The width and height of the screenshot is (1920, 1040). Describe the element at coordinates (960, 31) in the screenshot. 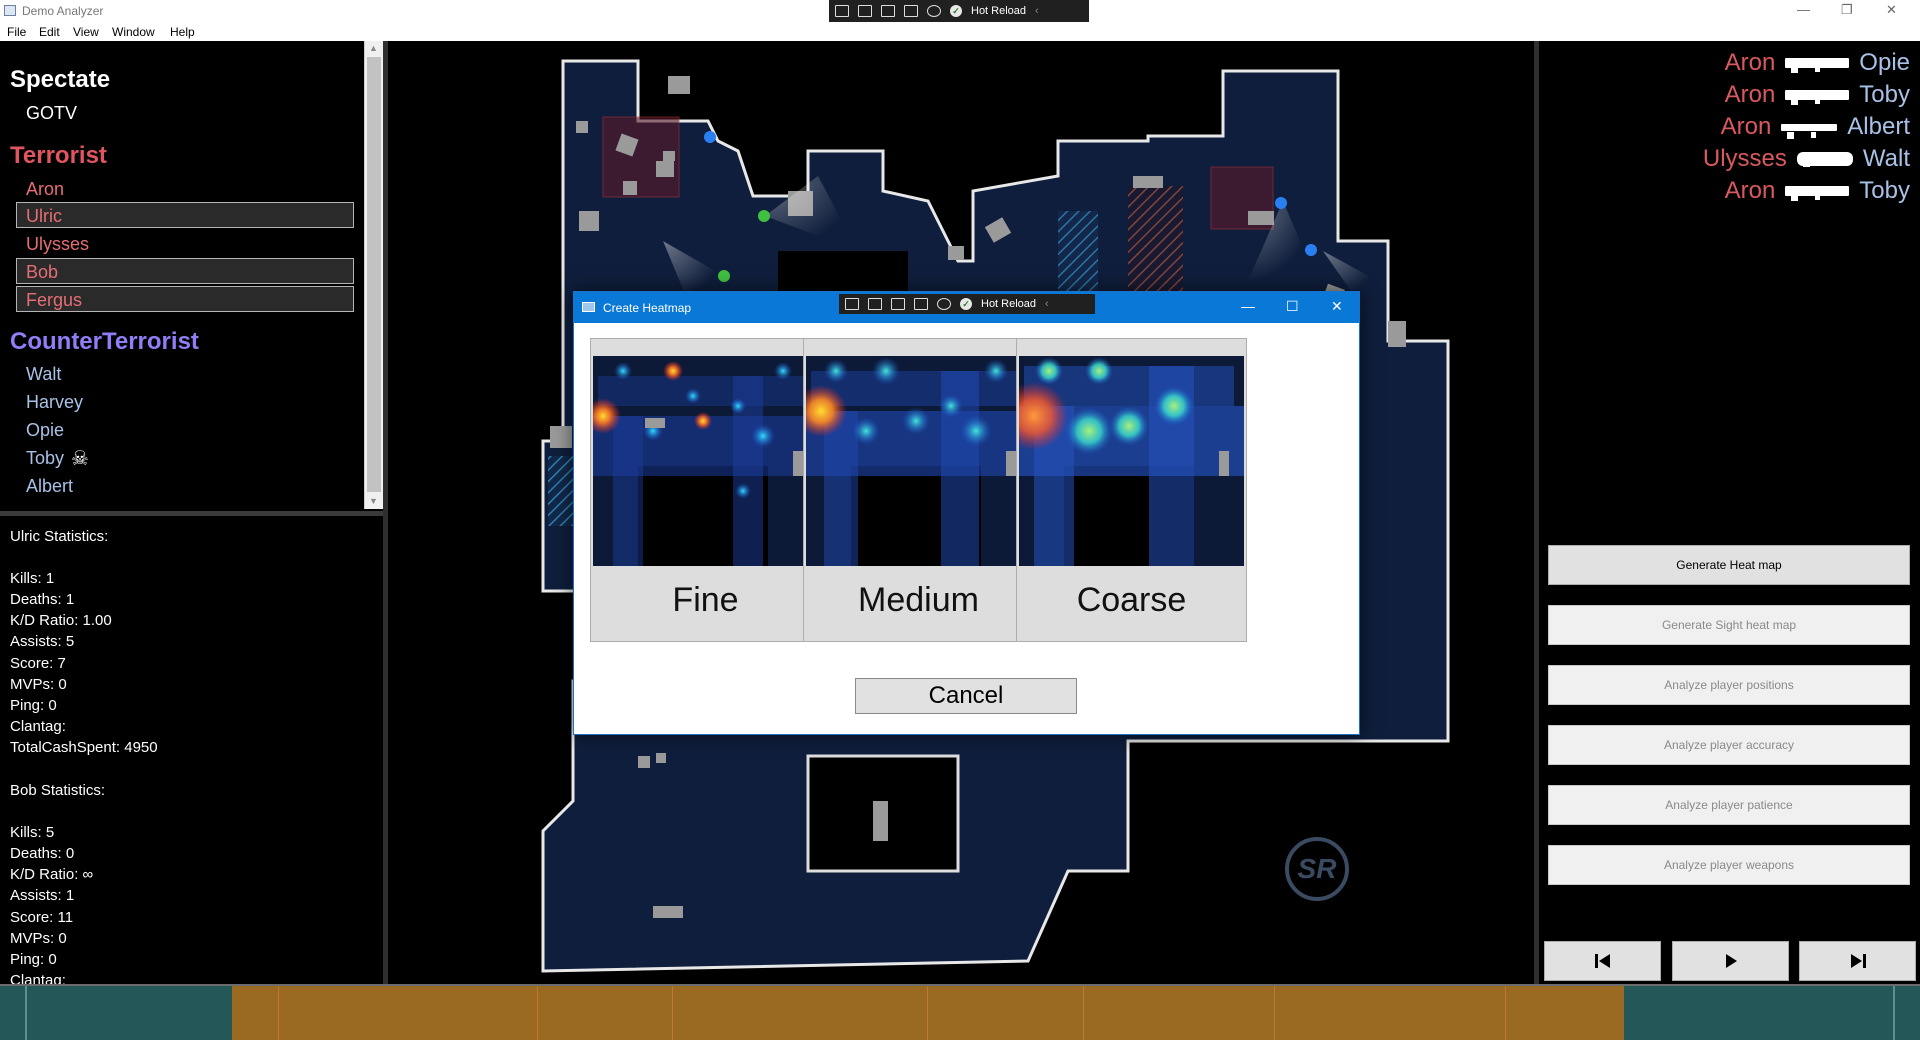

I see `menu-bar: File Edit View Window Help` at that location.